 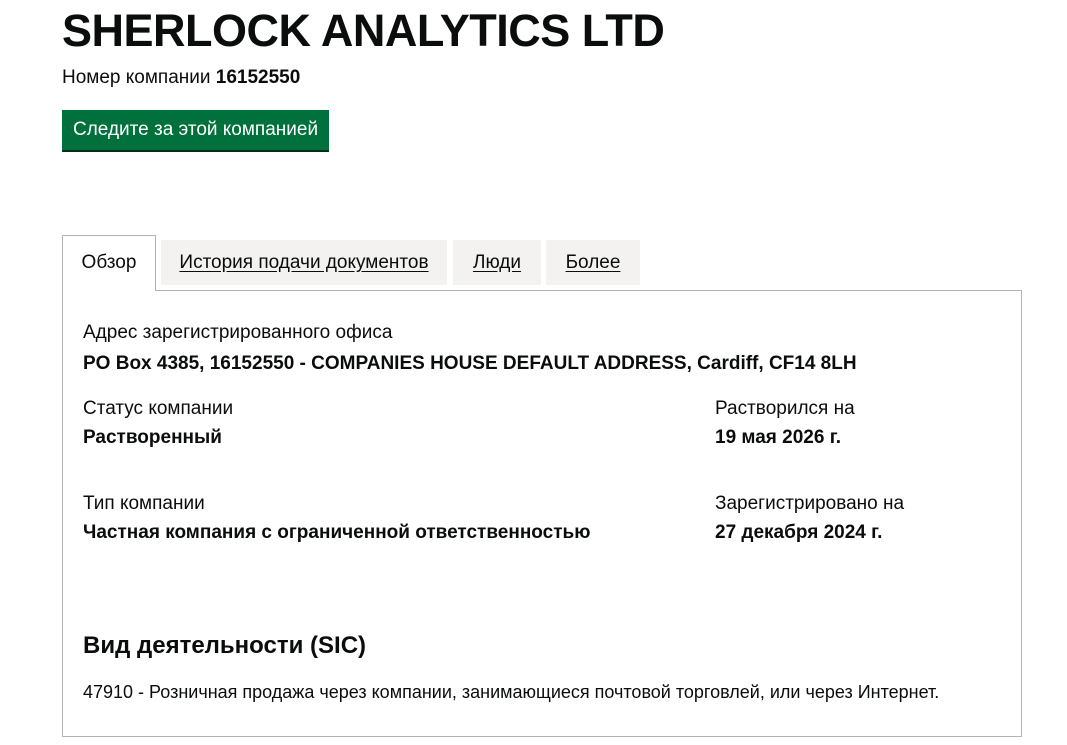 I want to click on tab-more-label: Более, so click(x=593, y=262).